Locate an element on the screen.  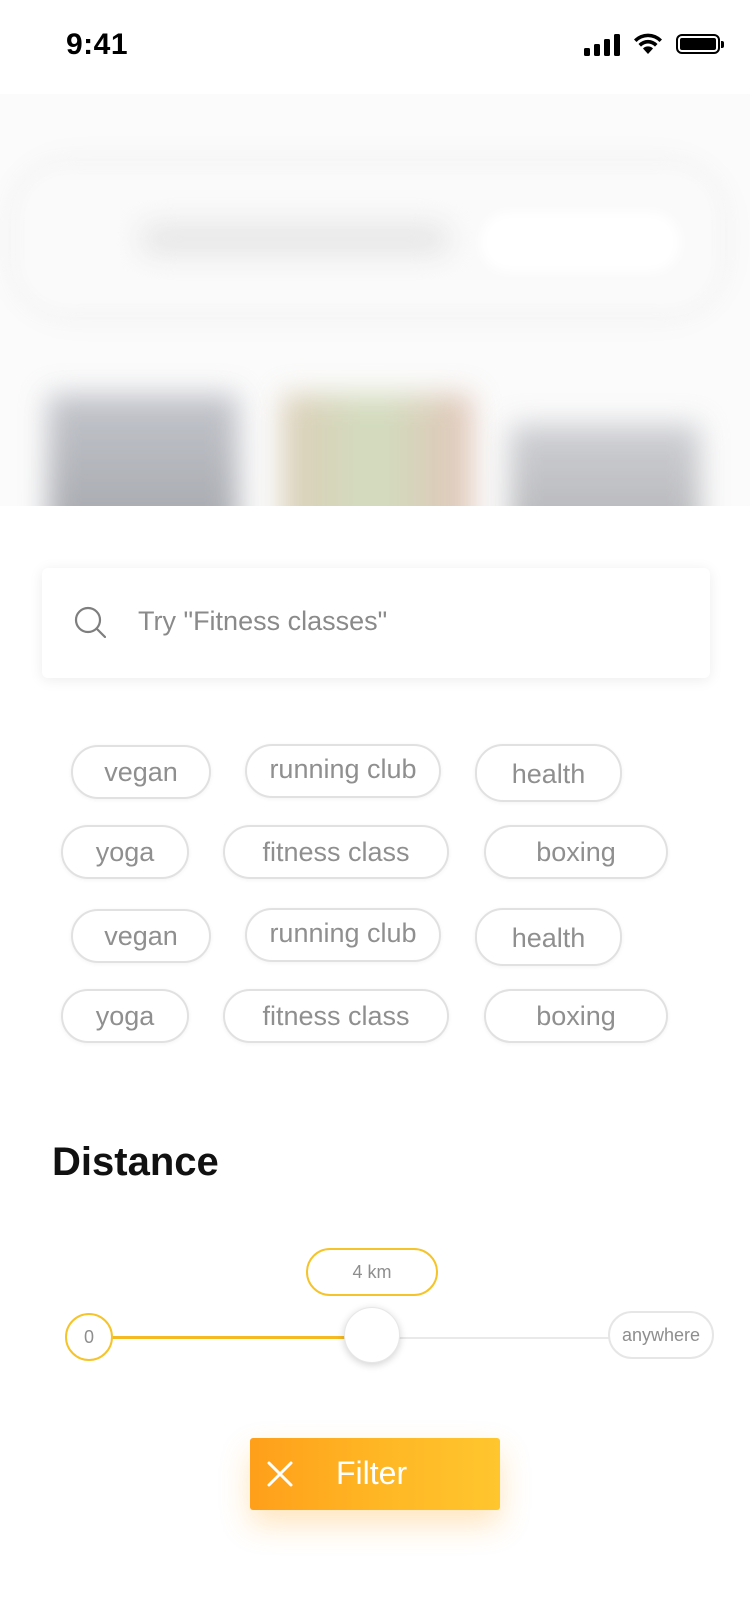
search-input: Try "Fitness classes" is located at coordinates (376, 623).